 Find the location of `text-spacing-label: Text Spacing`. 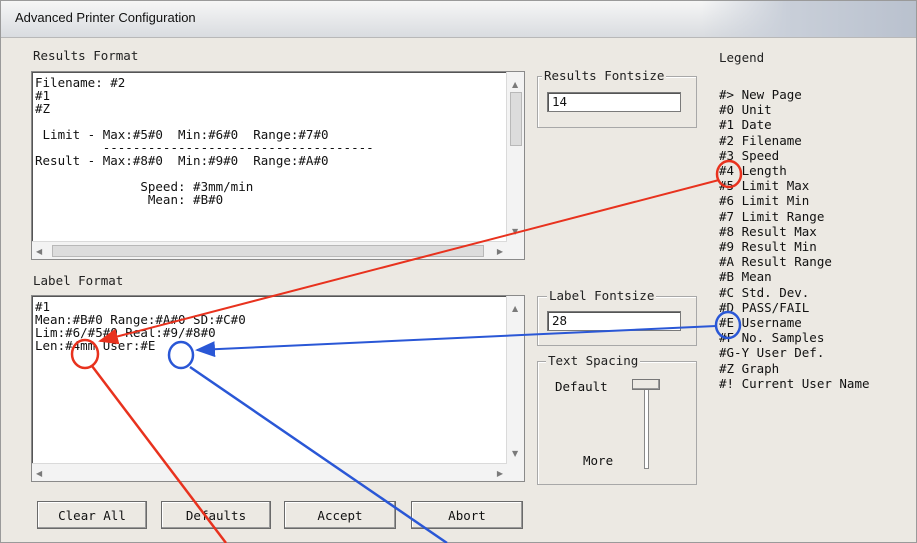

text-spacing-label: Text Spacing is located at coordinates (593, 360).